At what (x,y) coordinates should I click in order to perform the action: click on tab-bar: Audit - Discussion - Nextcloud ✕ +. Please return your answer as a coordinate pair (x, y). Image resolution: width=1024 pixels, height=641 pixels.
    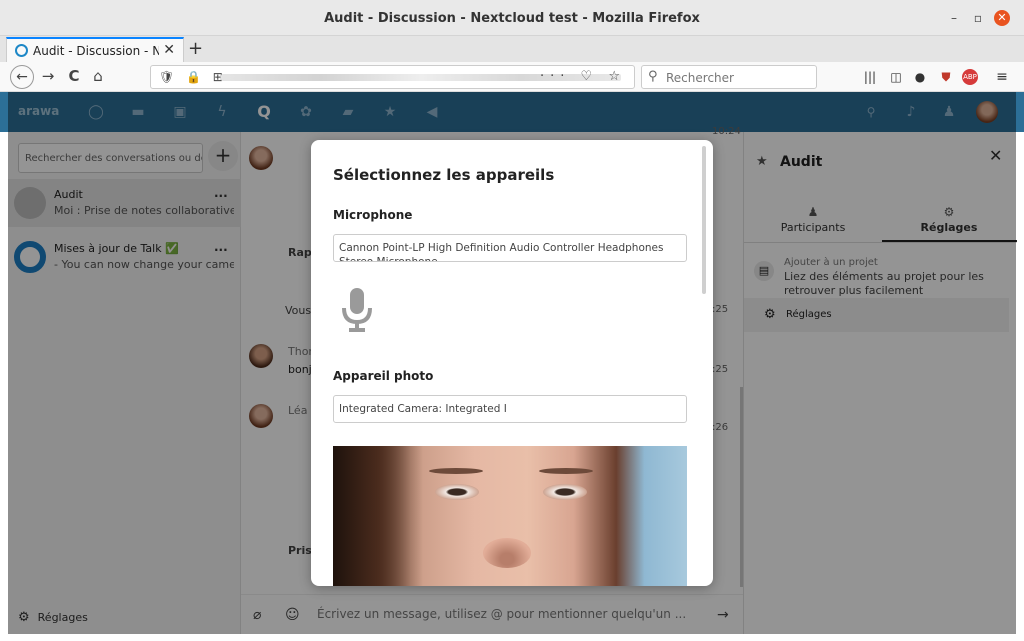
    Looking at the image, I should click on (512, 49).